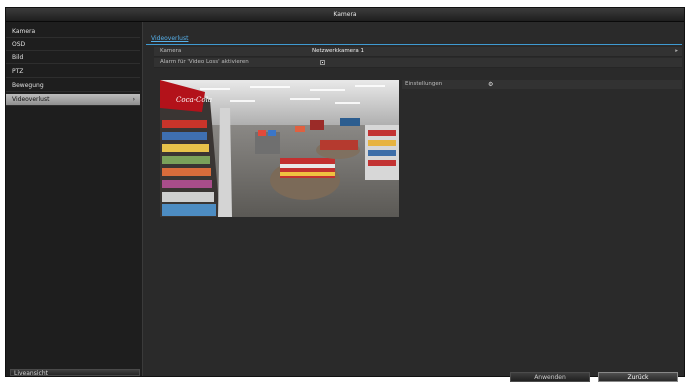  What do you see at coordinates (73, 58) in the screenshot?
I see `sidebar-item-bild: Bild` at bounding box center [73, 58].